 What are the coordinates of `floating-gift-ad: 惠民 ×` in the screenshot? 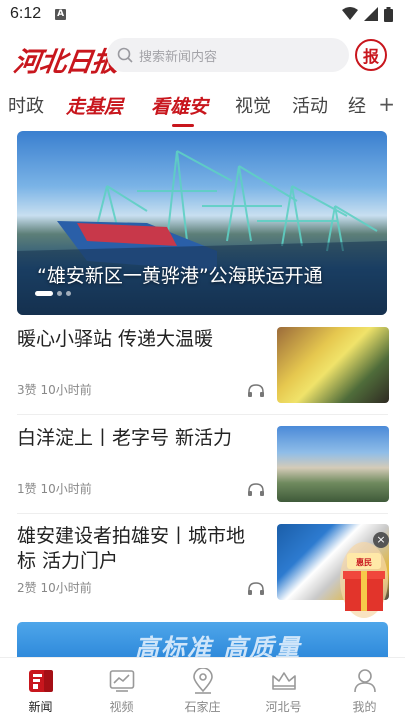 It's located at (364, 577).